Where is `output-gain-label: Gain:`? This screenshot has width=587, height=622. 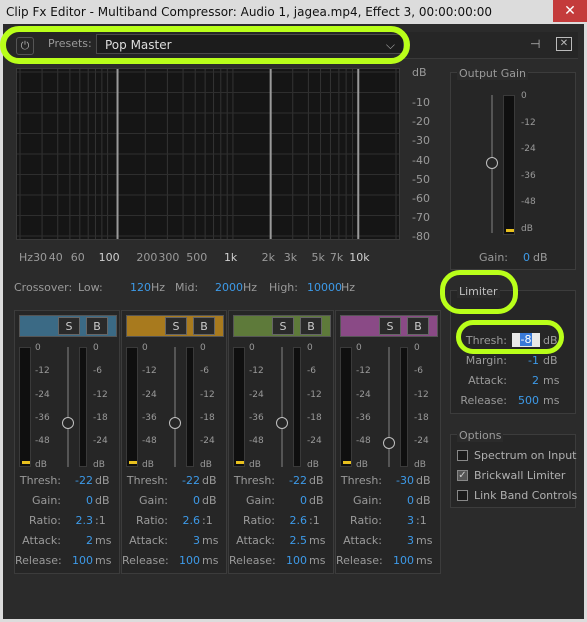 output-gain-label: Gain: is located at coordinates (493, 257).